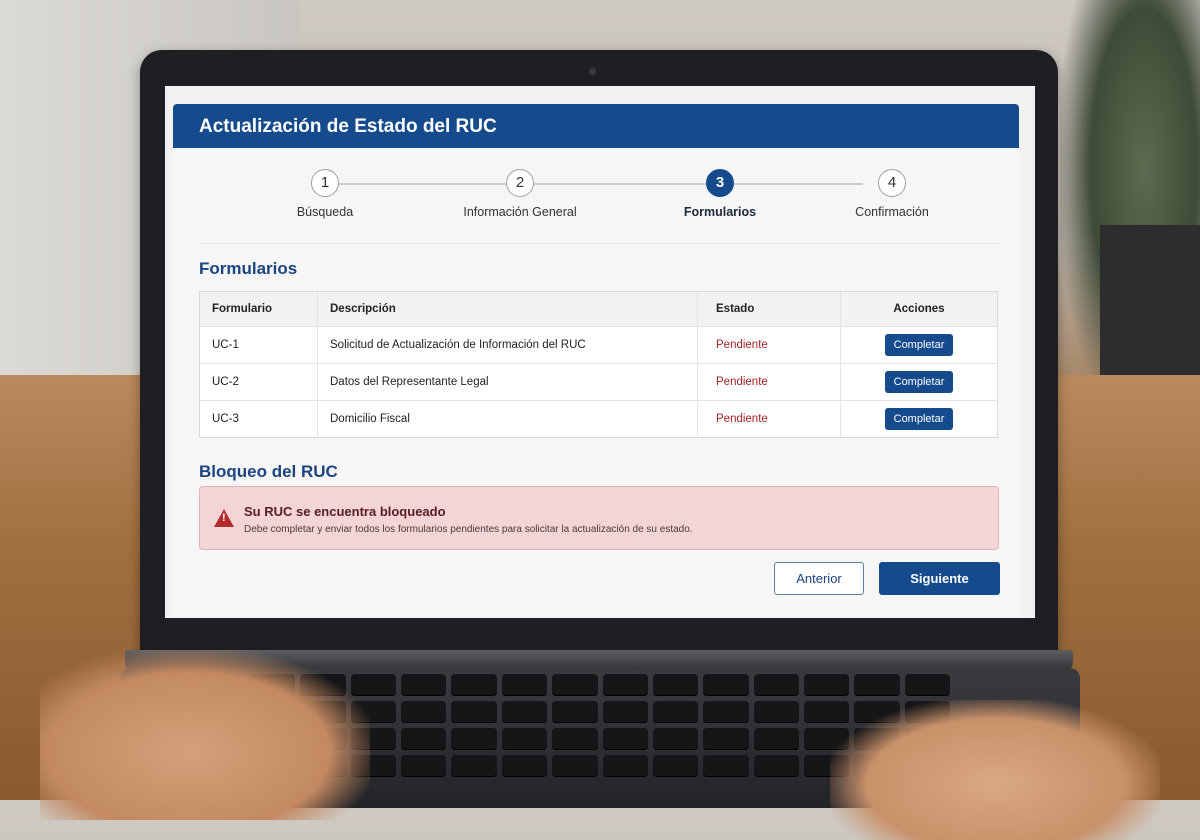 The width and height of the screenshot is (1200, 840). I want to click on step-number: 2, so click(520, 183).